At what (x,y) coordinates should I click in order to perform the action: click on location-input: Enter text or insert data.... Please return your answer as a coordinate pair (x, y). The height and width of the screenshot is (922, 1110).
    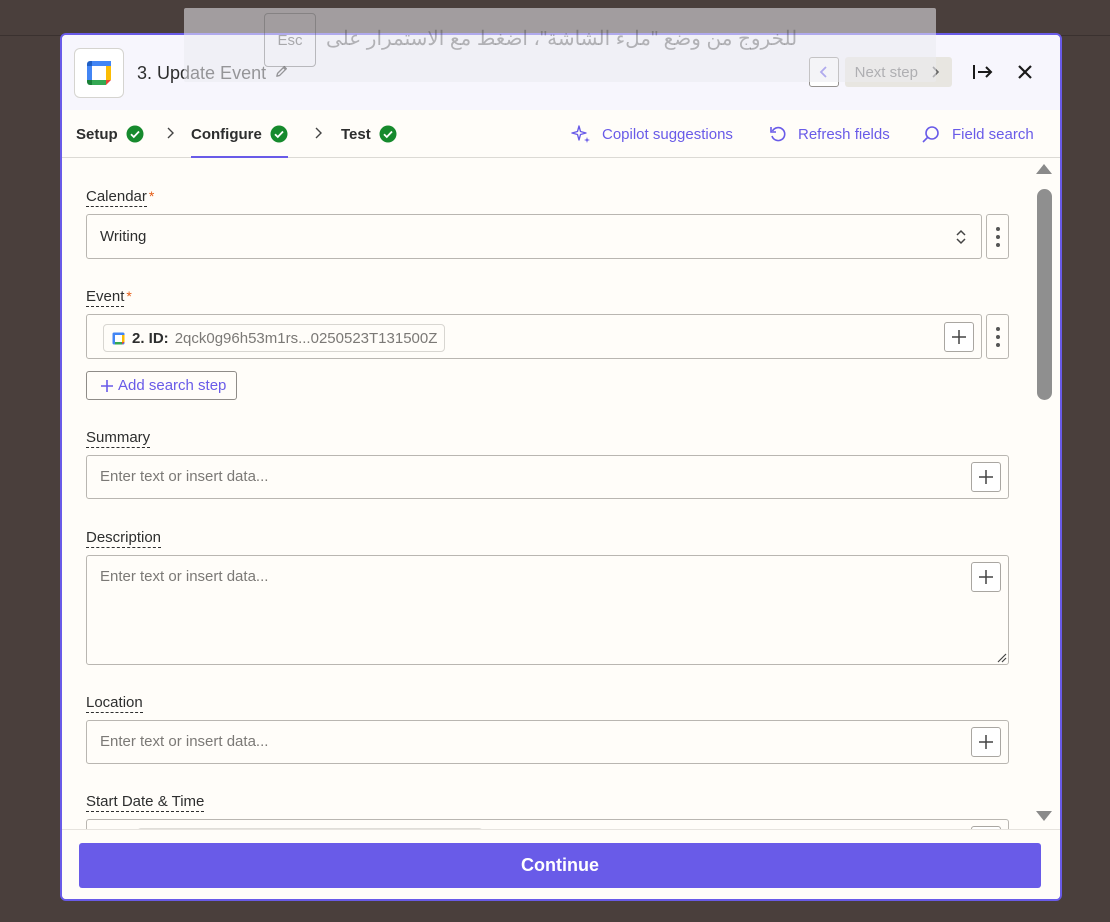
    Looking at the image, I should click on (547, 742).